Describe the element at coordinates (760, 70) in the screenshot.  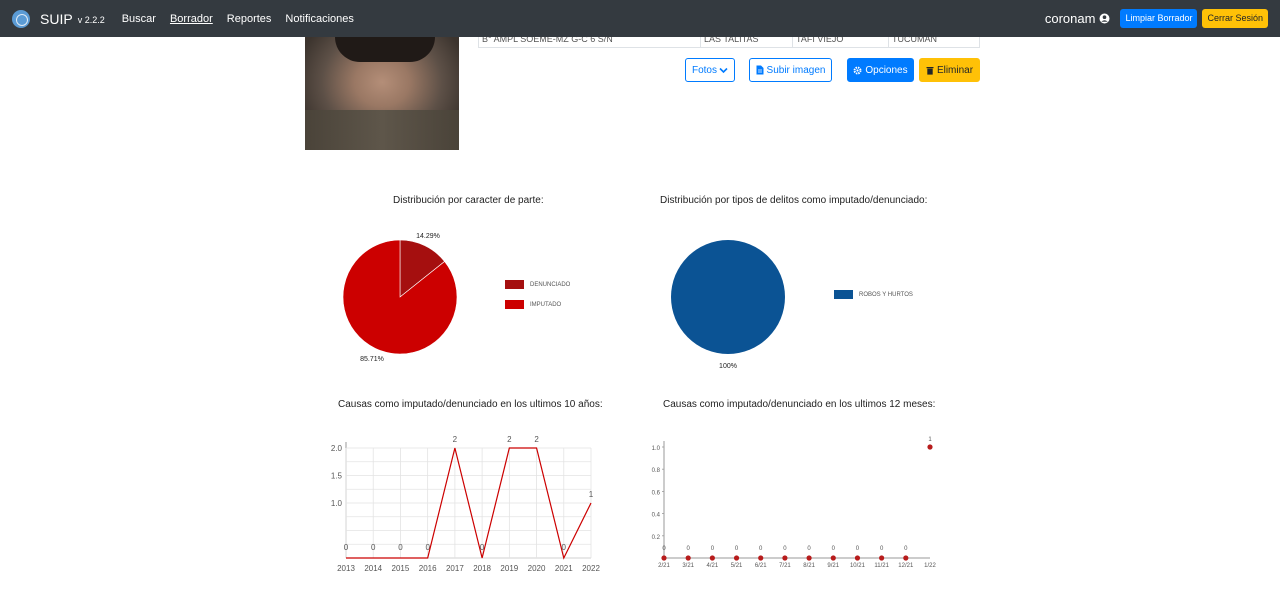
I see `file-icon` at that location.